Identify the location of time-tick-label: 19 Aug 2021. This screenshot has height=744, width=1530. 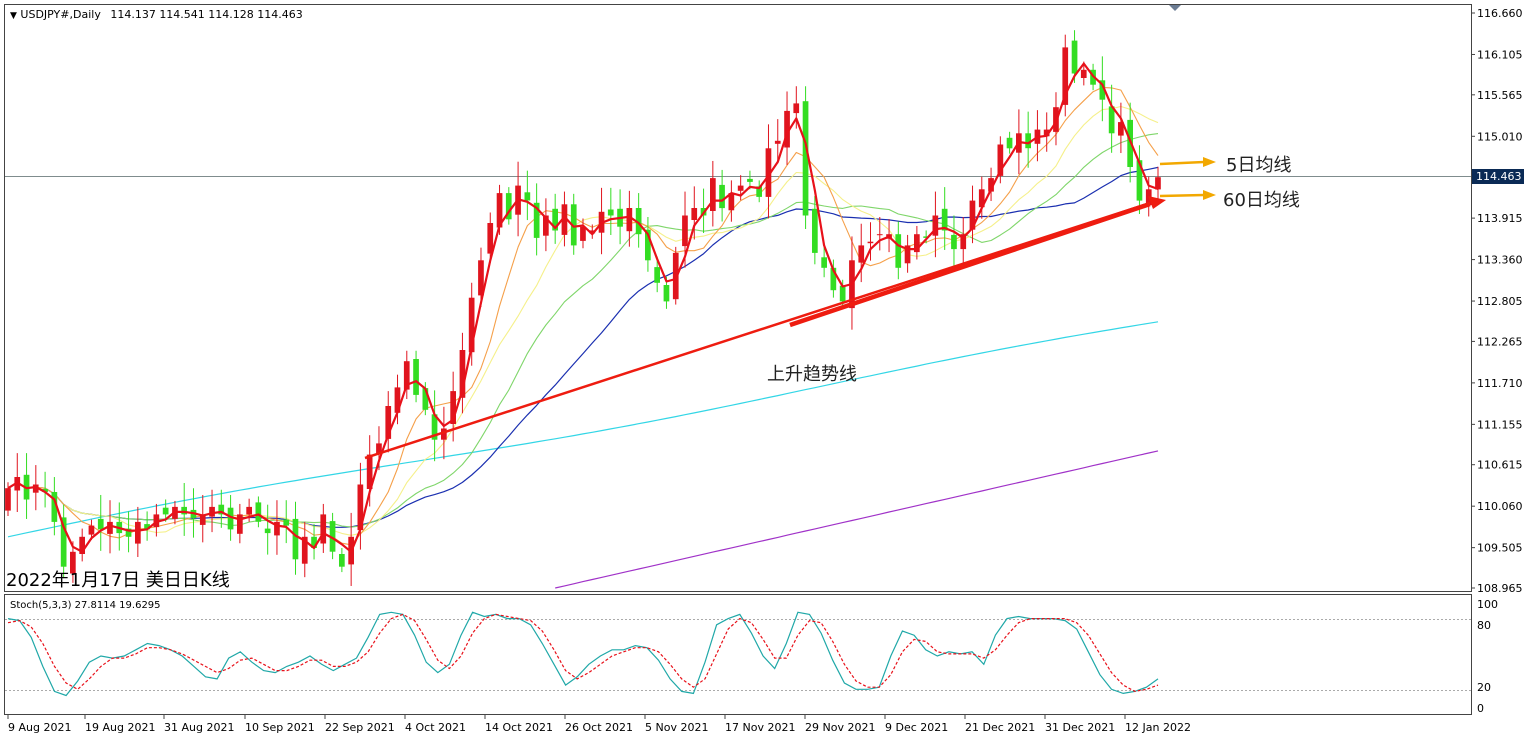
(120, 727).